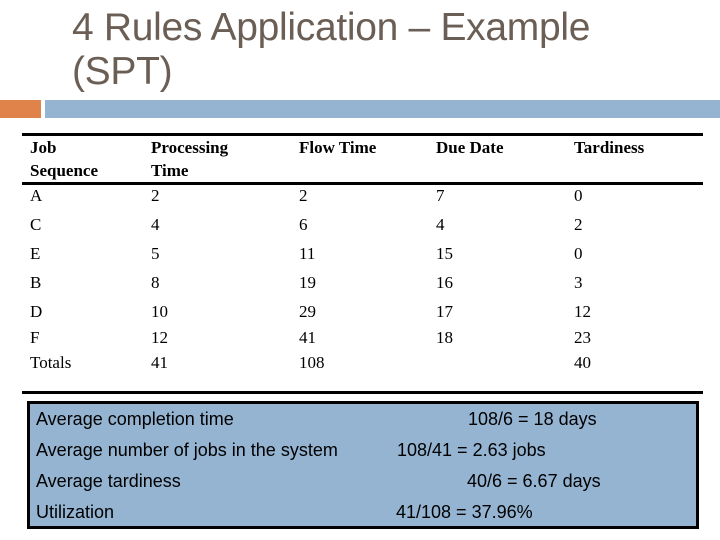 This screenshot has height=540, width=720. I want to click on header-flow-time: Flow Time, so click(338, 147).